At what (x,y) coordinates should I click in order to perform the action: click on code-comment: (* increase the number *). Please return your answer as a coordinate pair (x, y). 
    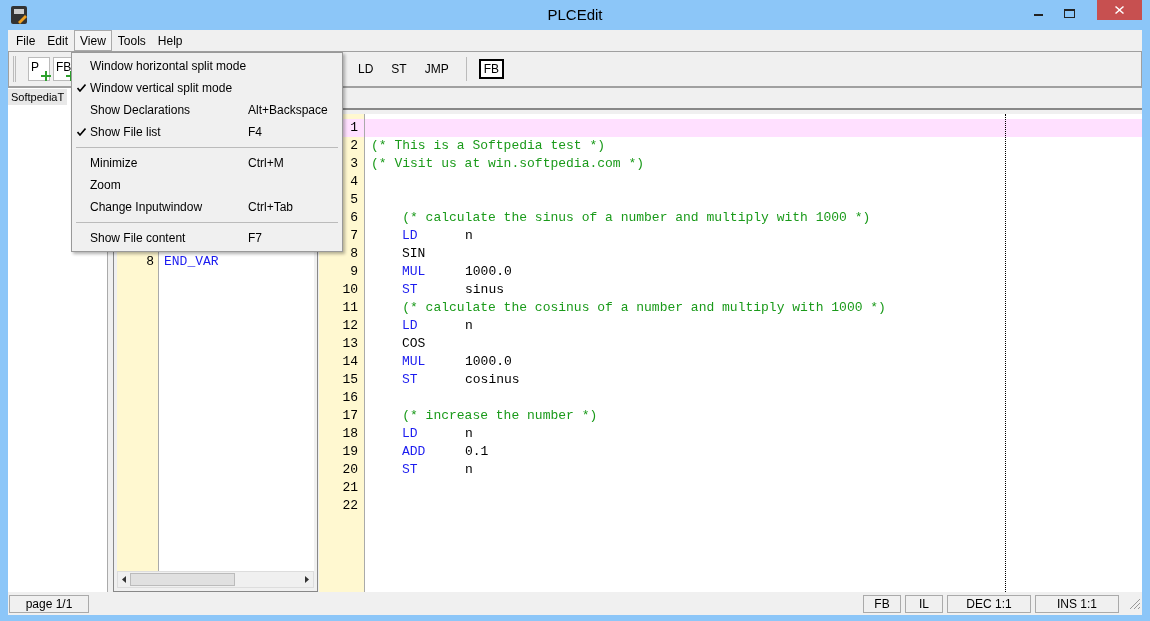
    Looking at the image, I should click on (499, 416).